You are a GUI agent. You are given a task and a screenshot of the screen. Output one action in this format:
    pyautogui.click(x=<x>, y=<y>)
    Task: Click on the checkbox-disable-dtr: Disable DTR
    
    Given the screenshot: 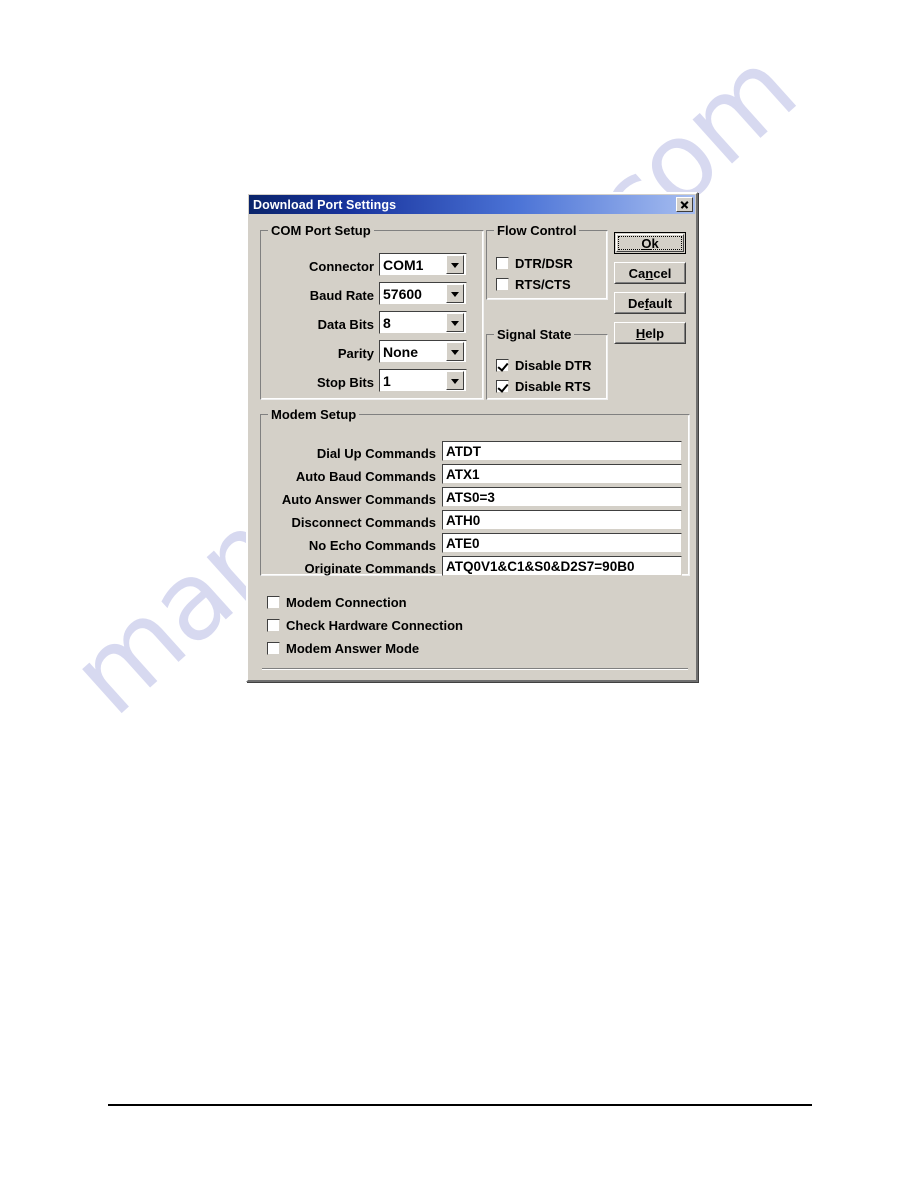 What is the action you would take?
    pyautogui.click(x=544, y=365)
    